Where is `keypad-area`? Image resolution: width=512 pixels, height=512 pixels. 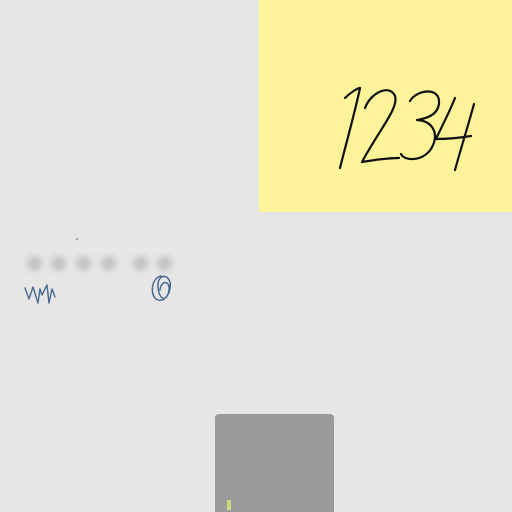
keypad-area is located at coordinates (274, 463).